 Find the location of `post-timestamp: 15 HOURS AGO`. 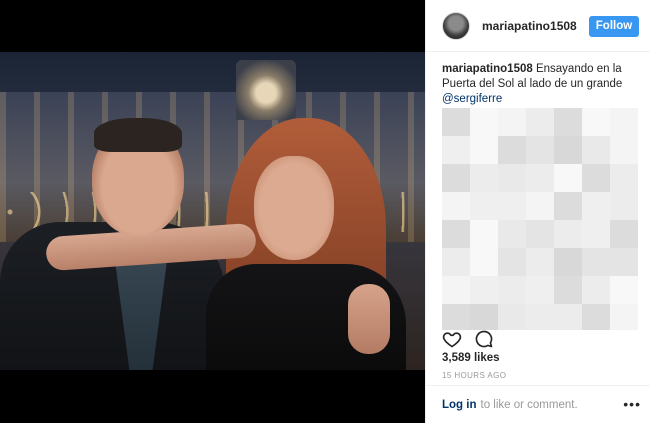

post-timestamp: 15 HOURS AGO is located at coordinates (474, 375).